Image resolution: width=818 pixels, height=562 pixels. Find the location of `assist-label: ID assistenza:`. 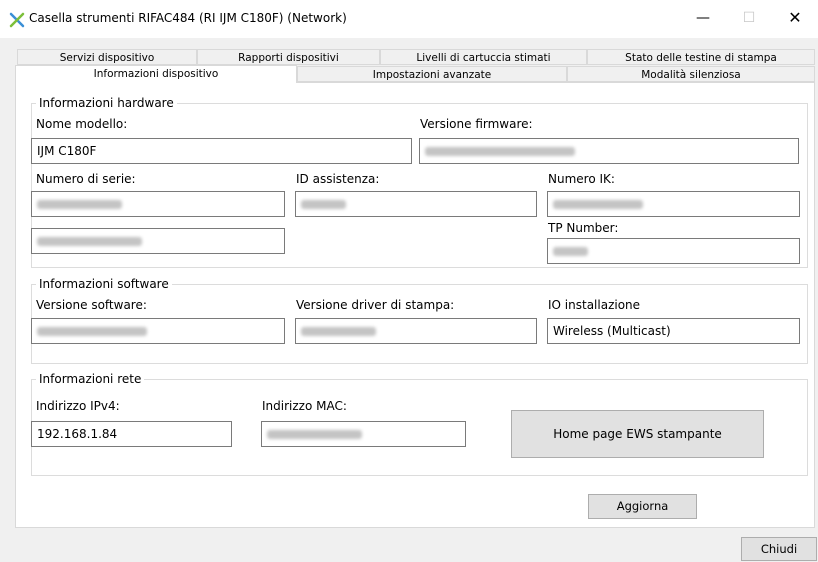

assist-label: ID assistenza: is located at coordinates (338, 179).